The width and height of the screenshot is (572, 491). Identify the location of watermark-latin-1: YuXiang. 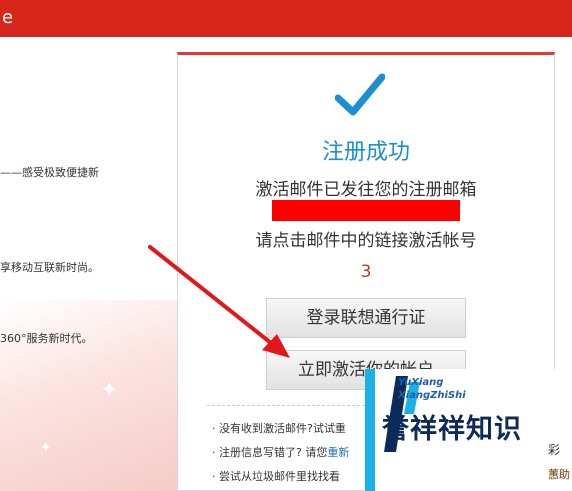
(421, 382).